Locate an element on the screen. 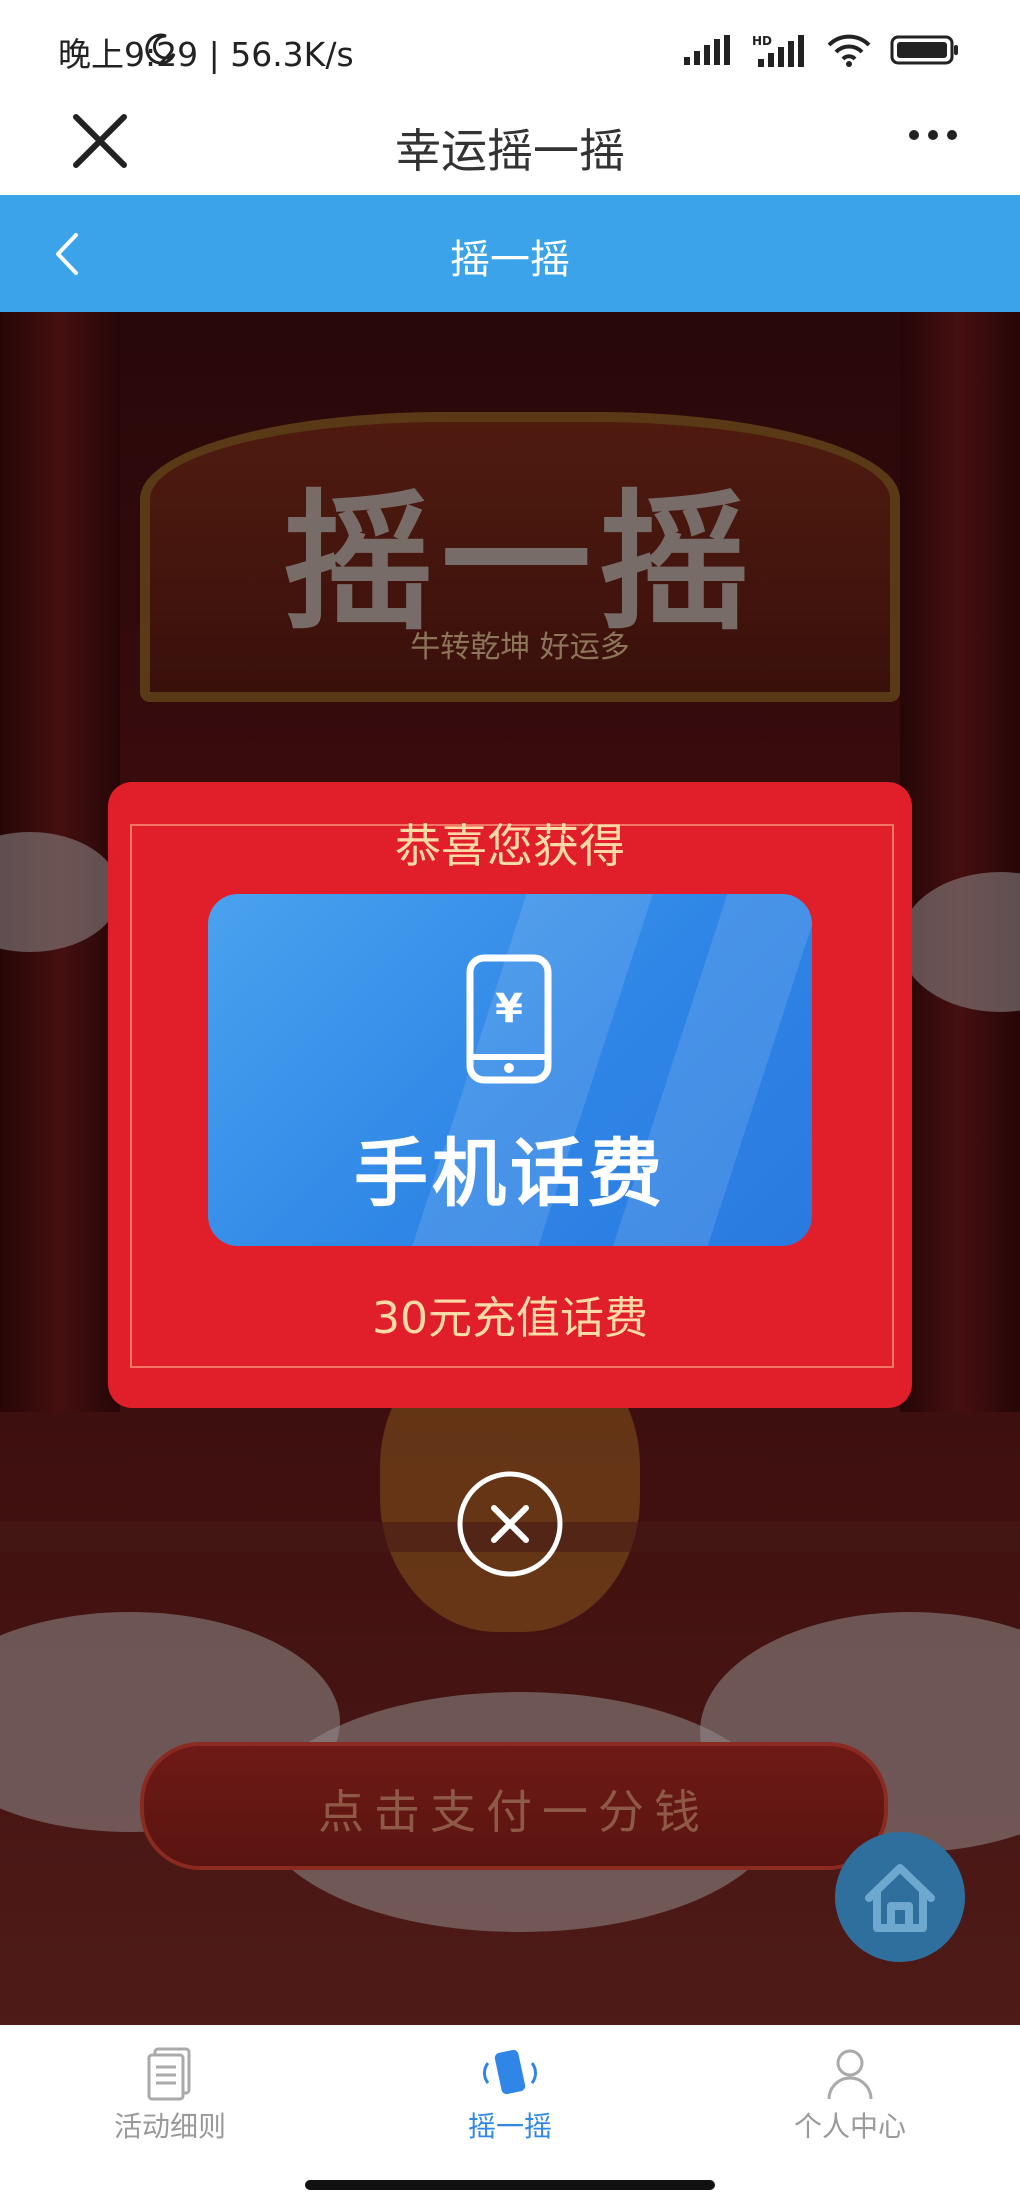  wifi-icon is located at coordinates (849, 50).